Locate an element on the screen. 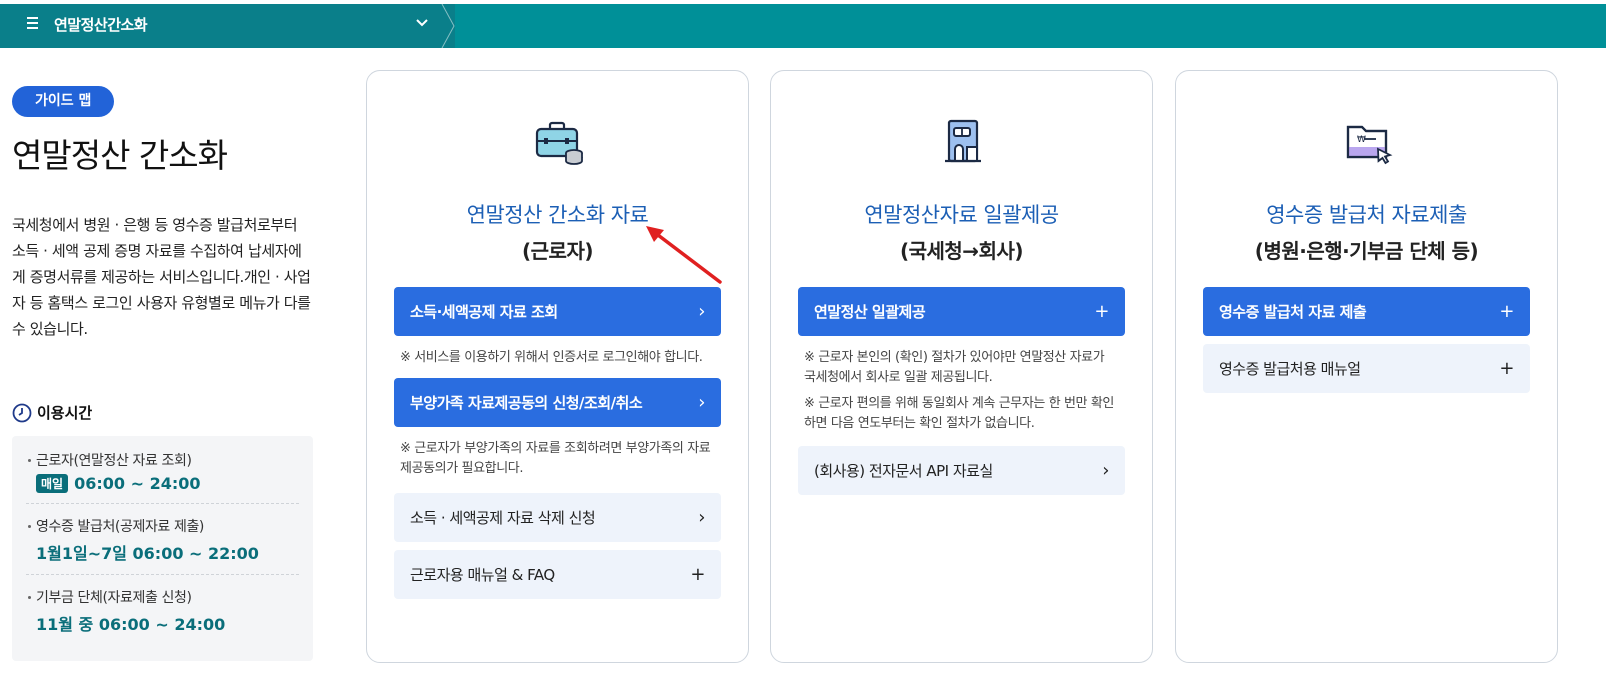  usage-item-label: 영수증 발급처(공제자료 제출) is located at coordinates (120, 527).